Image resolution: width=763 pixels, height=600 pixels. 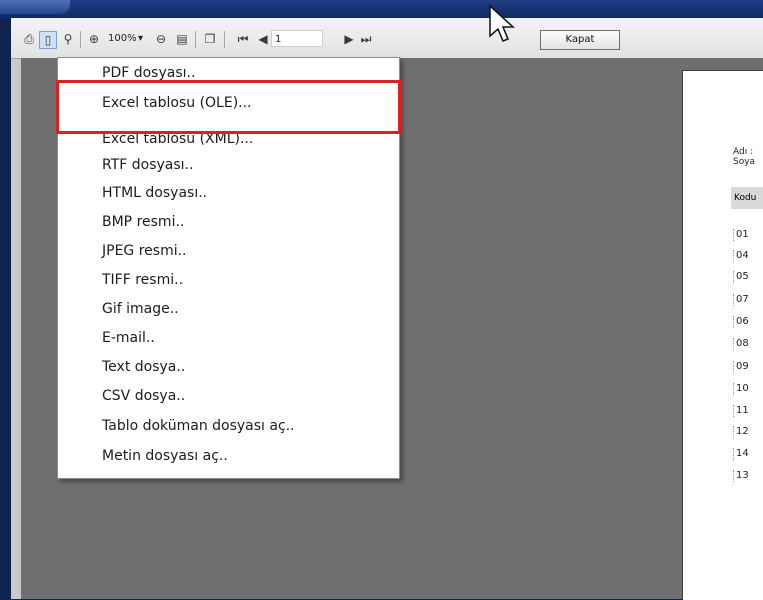 I want to click on next-page-icon: ▶, so click(x=349, y=39).